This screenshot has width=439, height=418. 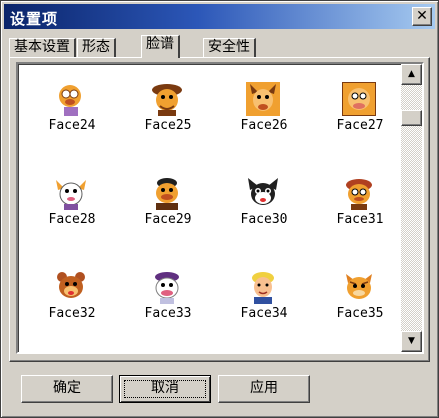 What do you see at coordinates (360, 219) in the screenshot?
I see `face-label: Face31` at bounding box center [360, 219].